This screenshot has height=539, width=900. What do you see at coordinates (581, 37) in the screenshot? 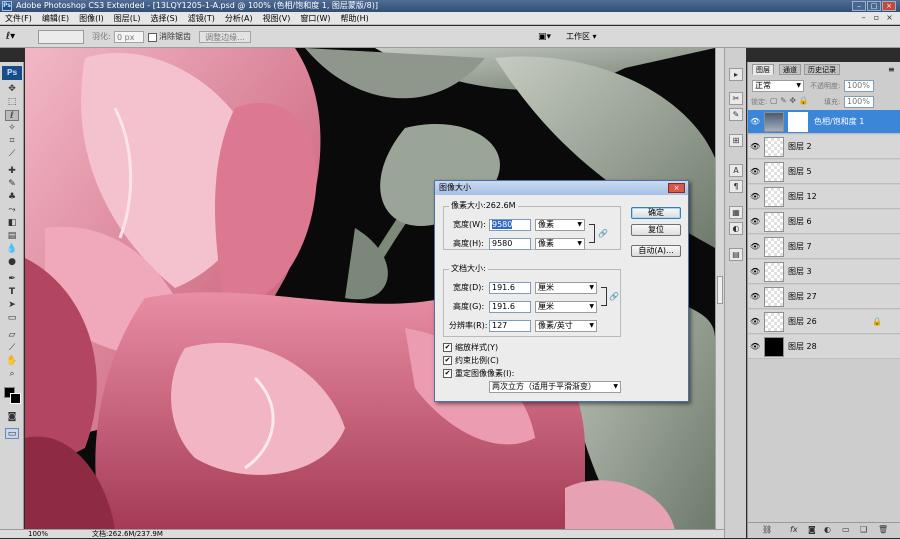
I see `workspace-button: 工作区 ▾` at bounding box center [581, 37].